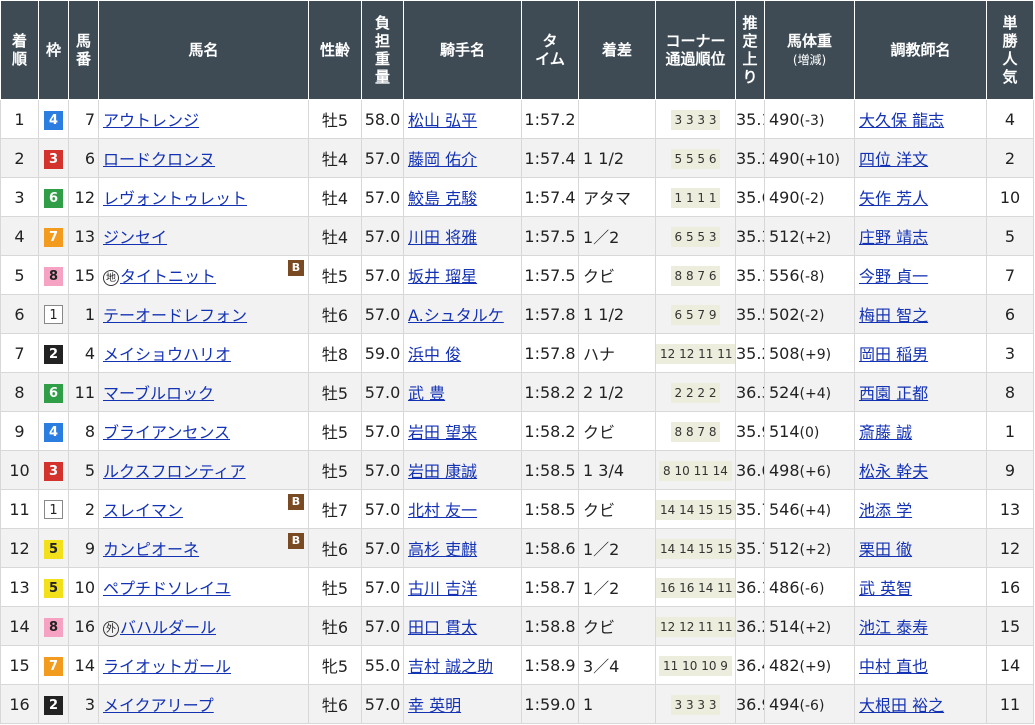  What do you see at coordinates (442, 510) in the screenshot?
I see `jockey-link: 北村 友一` at bounding box center [442, 510].